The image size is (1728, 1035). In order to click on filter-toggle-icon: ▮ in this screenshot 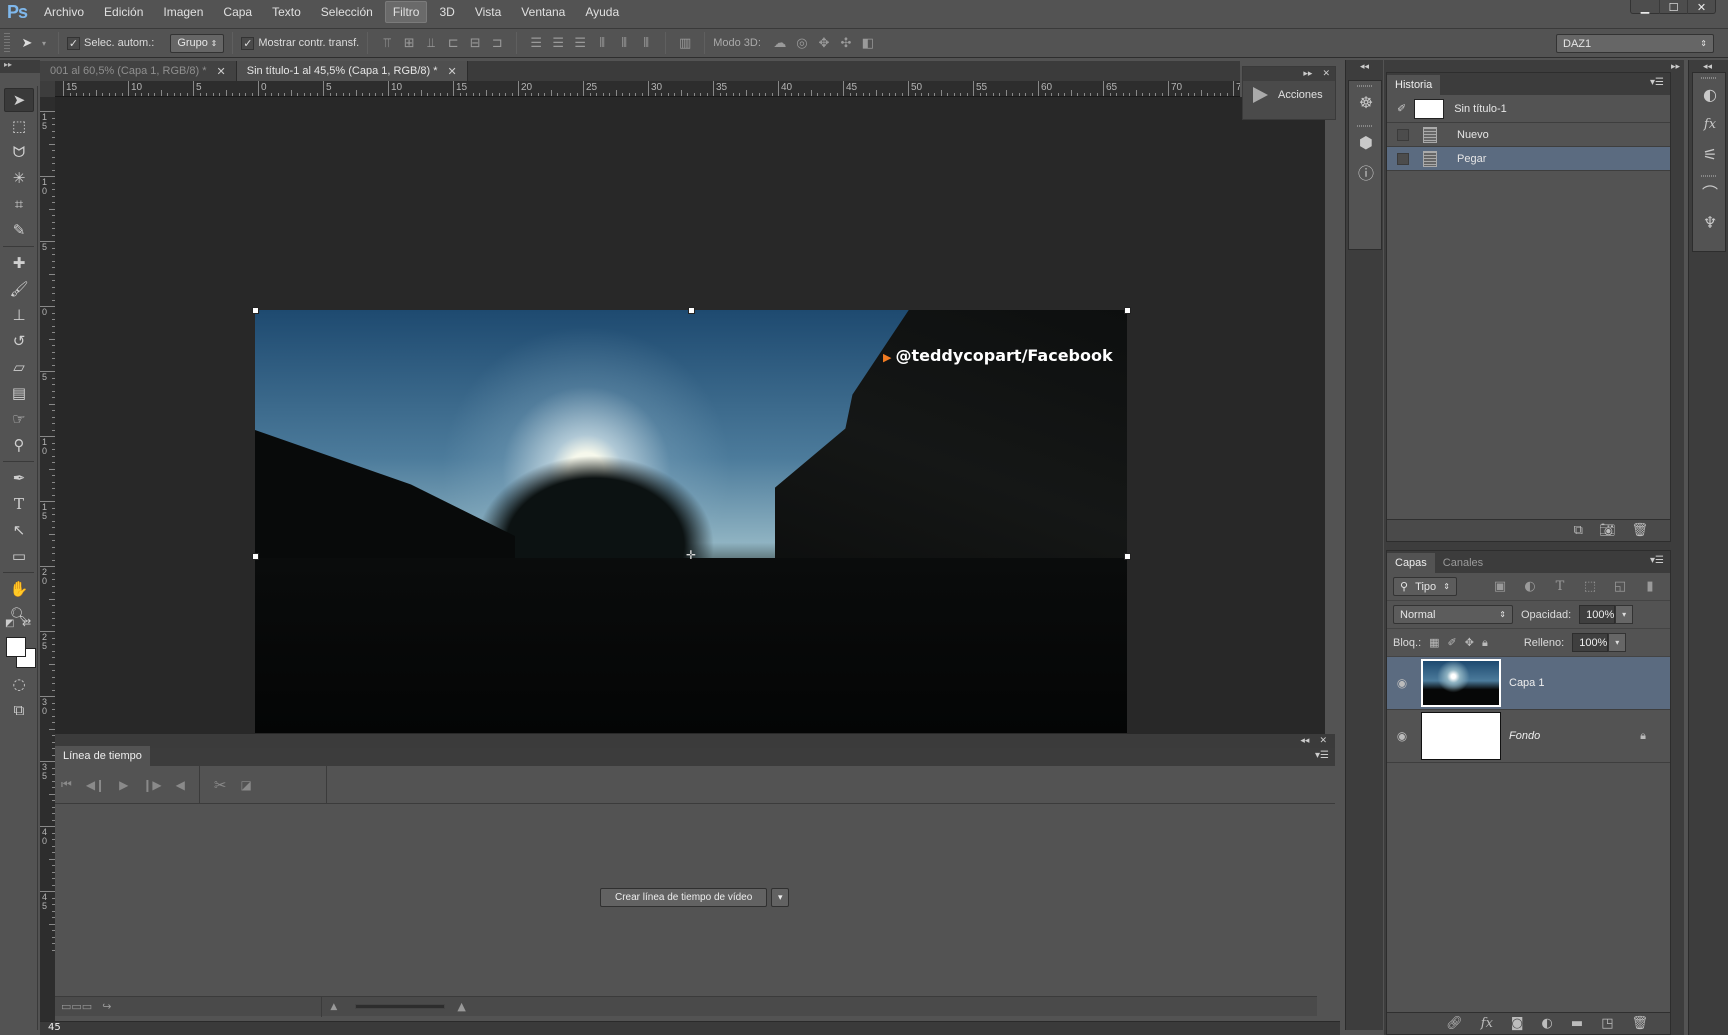, I will do `click(1650, 587)`.